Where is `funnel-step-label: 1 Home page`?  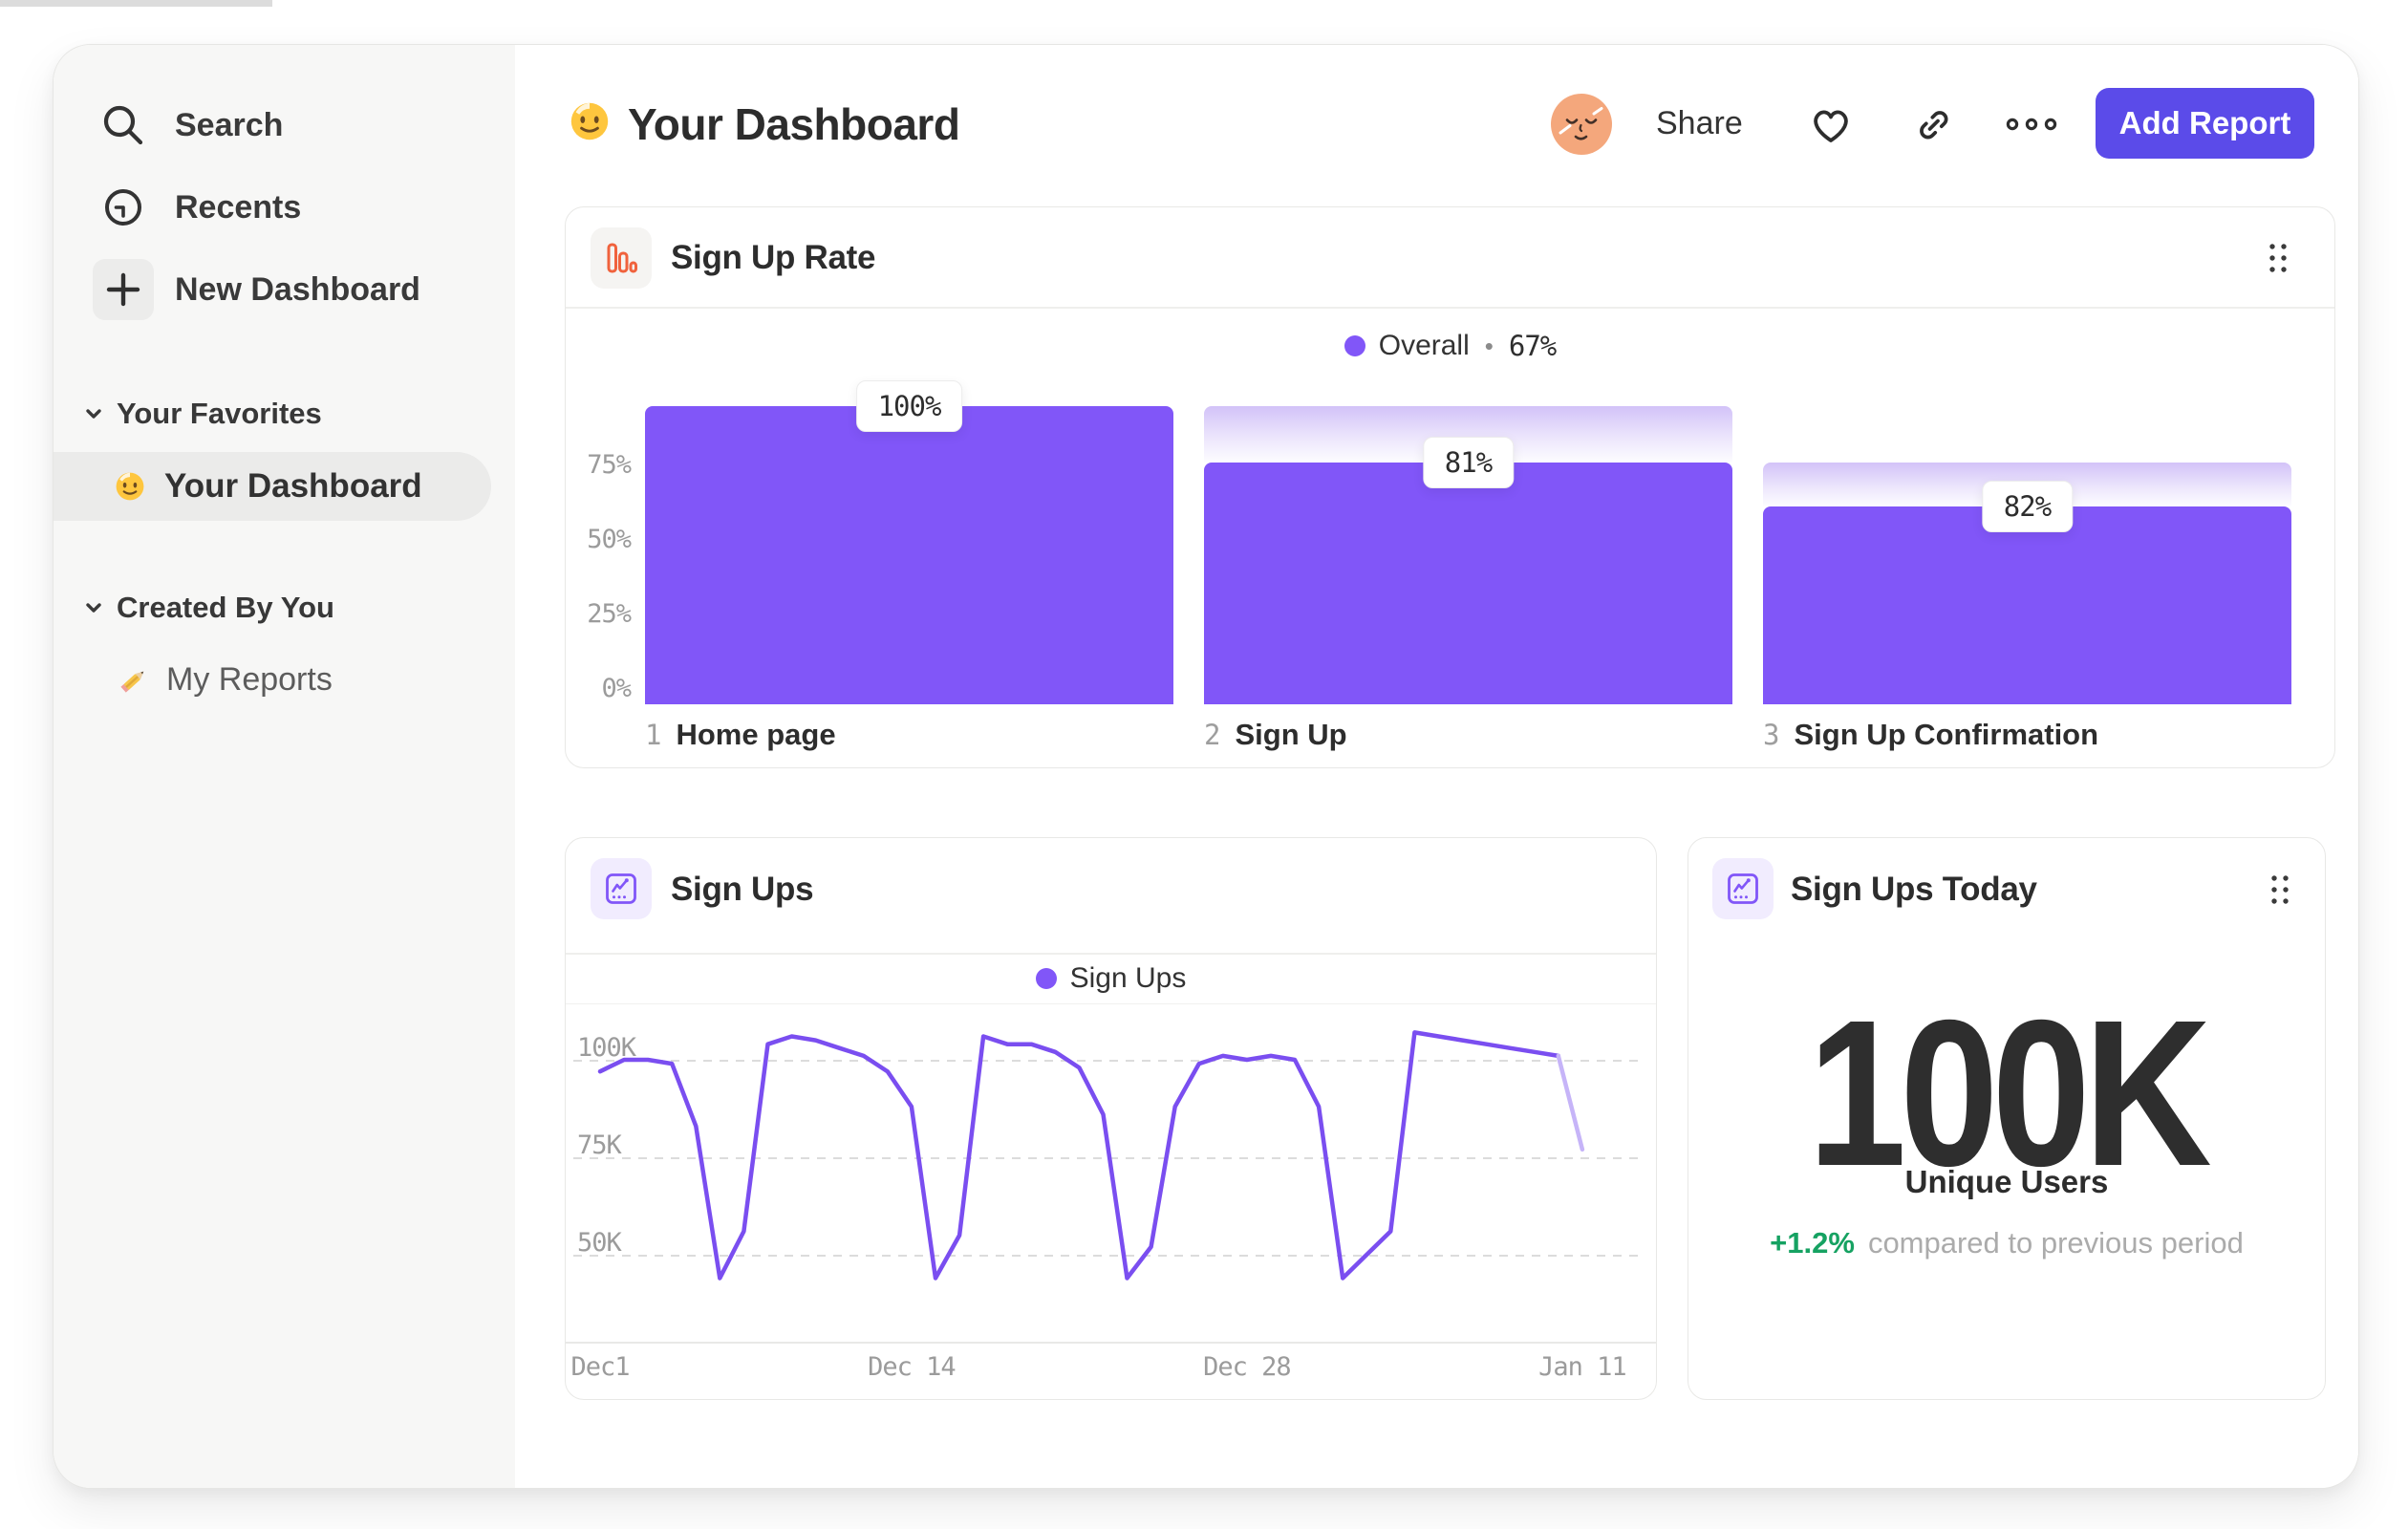
funnel-step-label: 1 Home page is located at coordinates (740, 735).